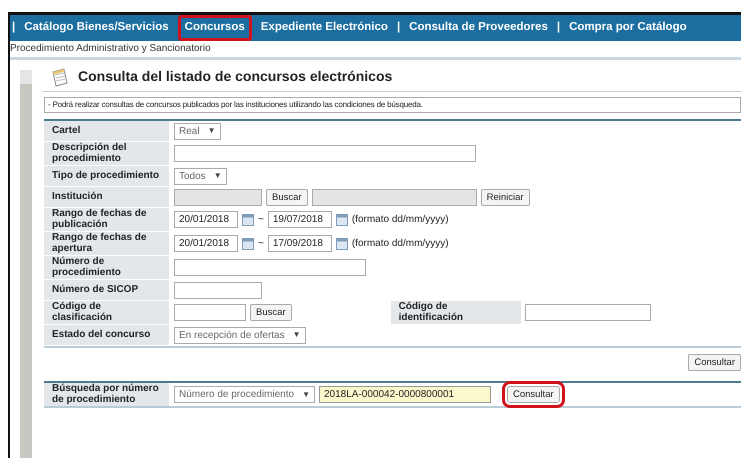  Describe the element at coordinates (106, 243) in the screenshot. I see `field-label: Rango de fechas de apertura` at that location.